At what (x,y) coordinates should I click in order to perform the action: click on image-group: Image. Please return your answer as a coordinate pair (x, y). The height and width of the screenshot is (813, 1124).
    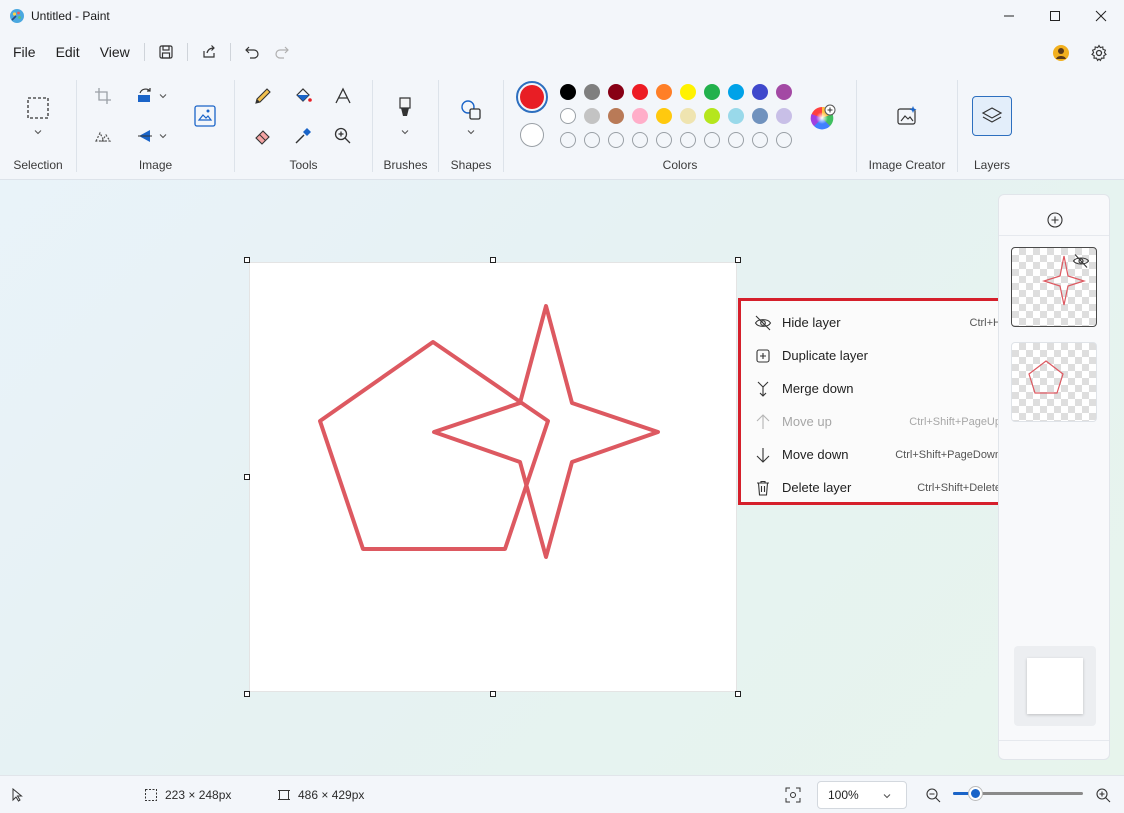
    Looking at the image, I should click on (155, 126).